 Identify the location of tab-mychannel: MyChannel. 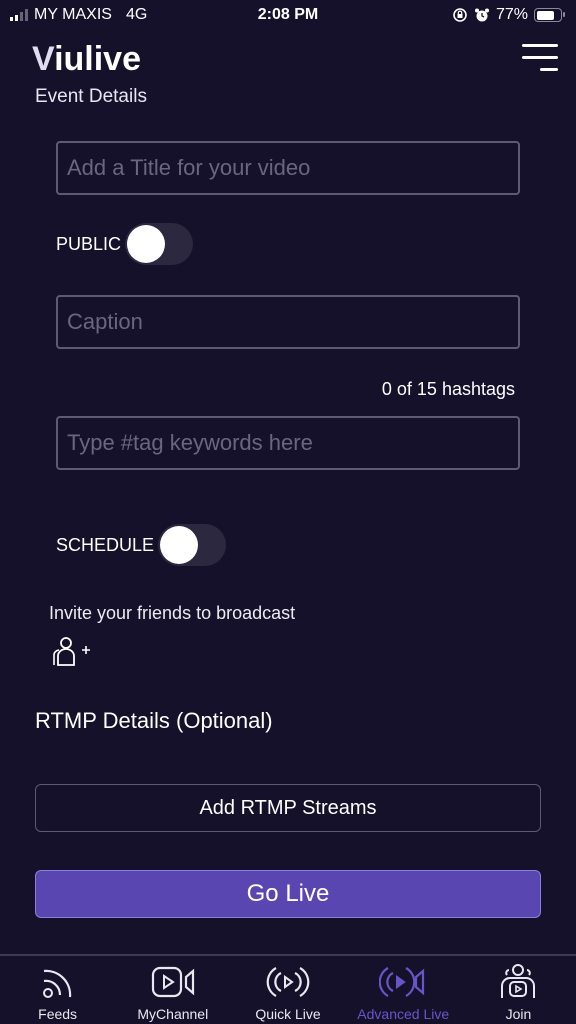
(172, 990).